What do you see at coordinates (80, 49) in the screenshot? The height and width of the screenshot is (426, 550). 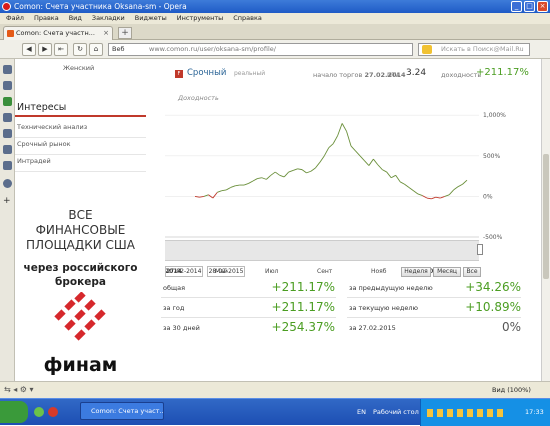 I see `reload-button: ↻` at bounding box center [80, 49].